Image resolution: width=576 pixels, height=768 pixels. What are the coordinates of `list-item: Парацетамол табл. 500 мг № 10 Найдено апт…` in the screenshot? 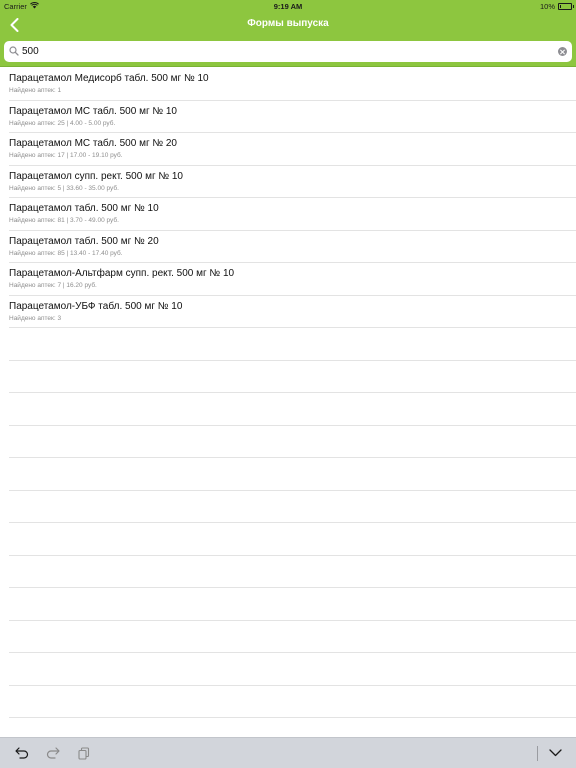 It's located at (292, 214).